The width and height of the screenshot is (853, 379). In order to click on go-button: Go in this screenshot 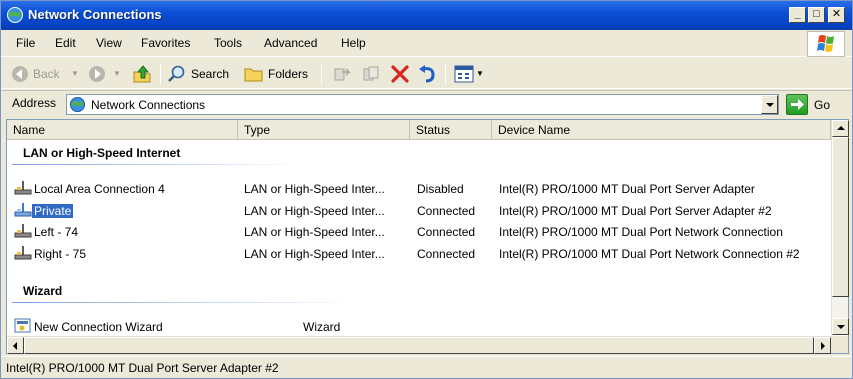, I will do `click(816, 105)`.